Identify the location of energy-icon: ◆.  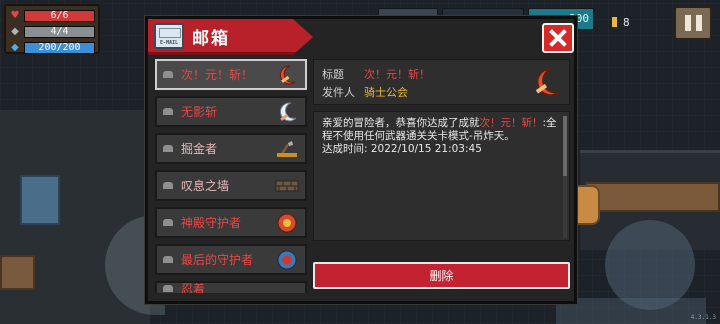
(15, 47).